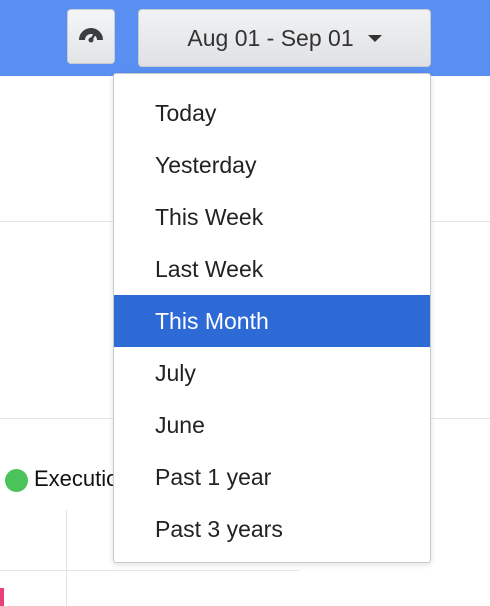 This screenshot has width=490, height=606. What do you see at coordinates (272, 477) in the screenshot?
I see `dropdown-option: Past 1 year` at bounding box center [272, 477].